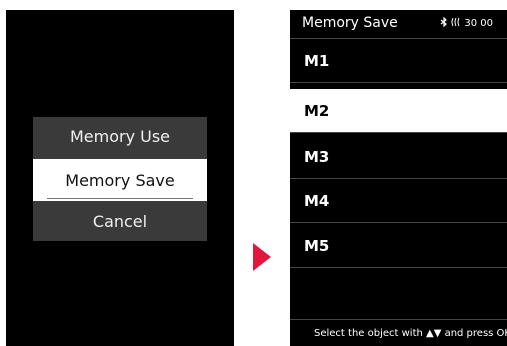 Image resolution: width=507 pixels, height=346 pixels. I want to click on menu-item-label: Cancel, so click(120, 221).